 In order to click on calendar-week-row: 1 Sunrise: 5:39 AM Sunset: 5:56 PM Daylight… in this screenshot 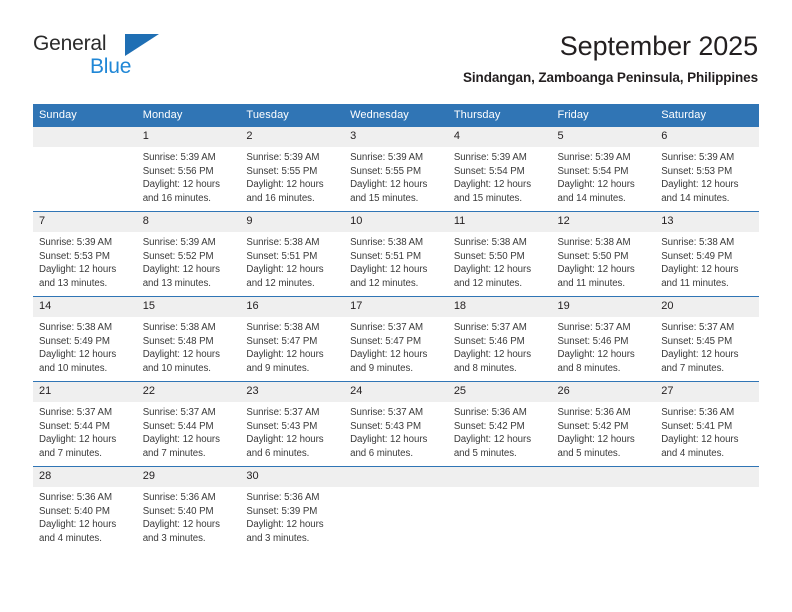, I will do `click(396, 169)`.